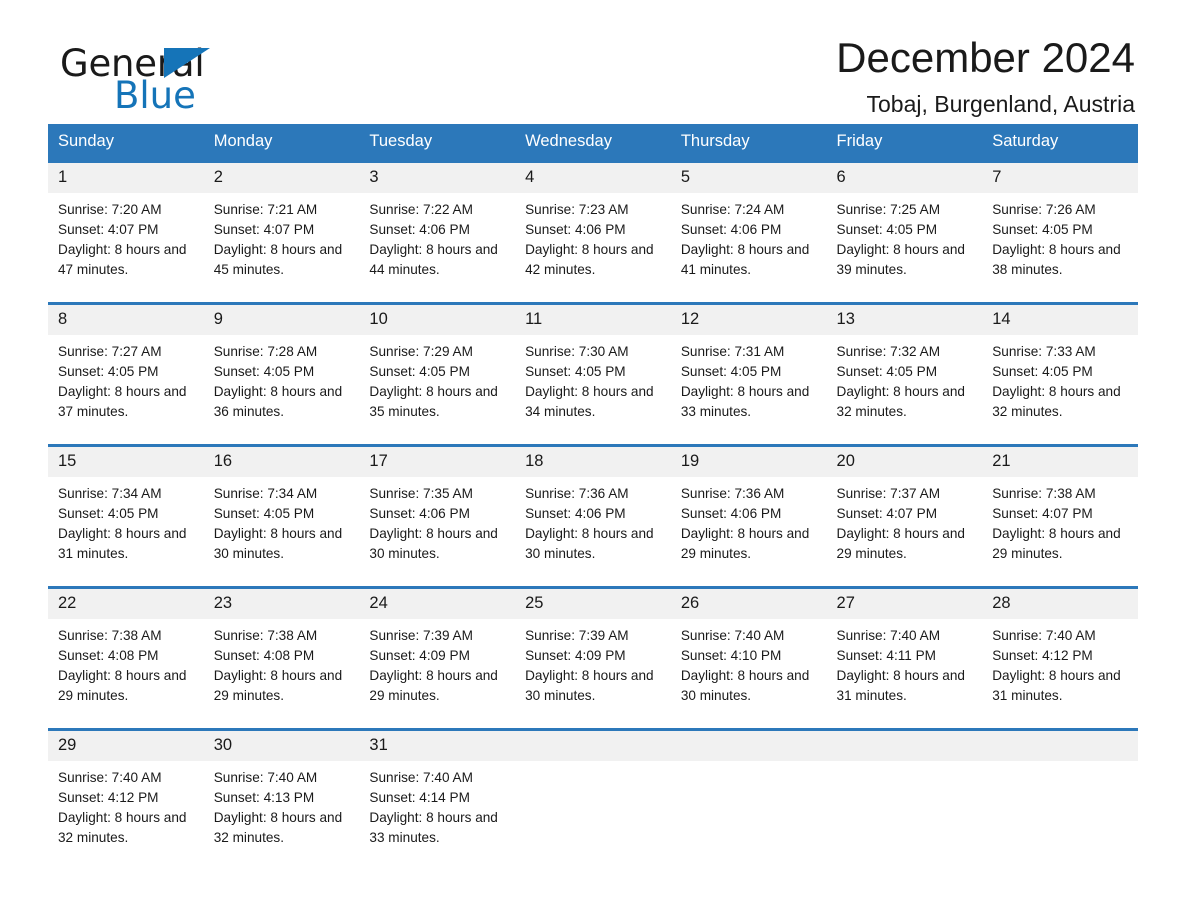 The image size is (1188, 918). I want to click on day-number-empty, so click(593, 744).